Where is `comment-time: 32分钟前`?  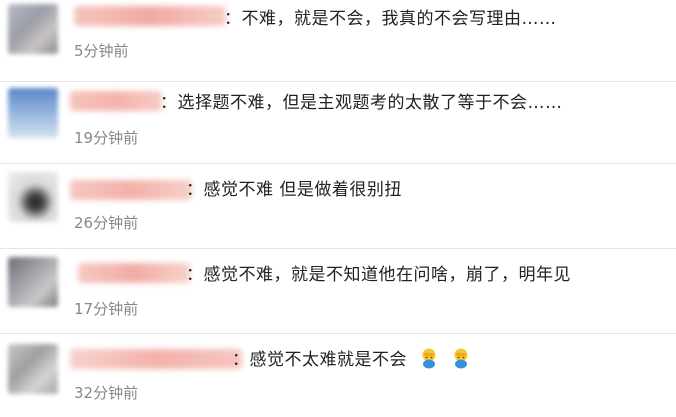
comment-time: 32分钟前 is located at coordinates (106, 393).